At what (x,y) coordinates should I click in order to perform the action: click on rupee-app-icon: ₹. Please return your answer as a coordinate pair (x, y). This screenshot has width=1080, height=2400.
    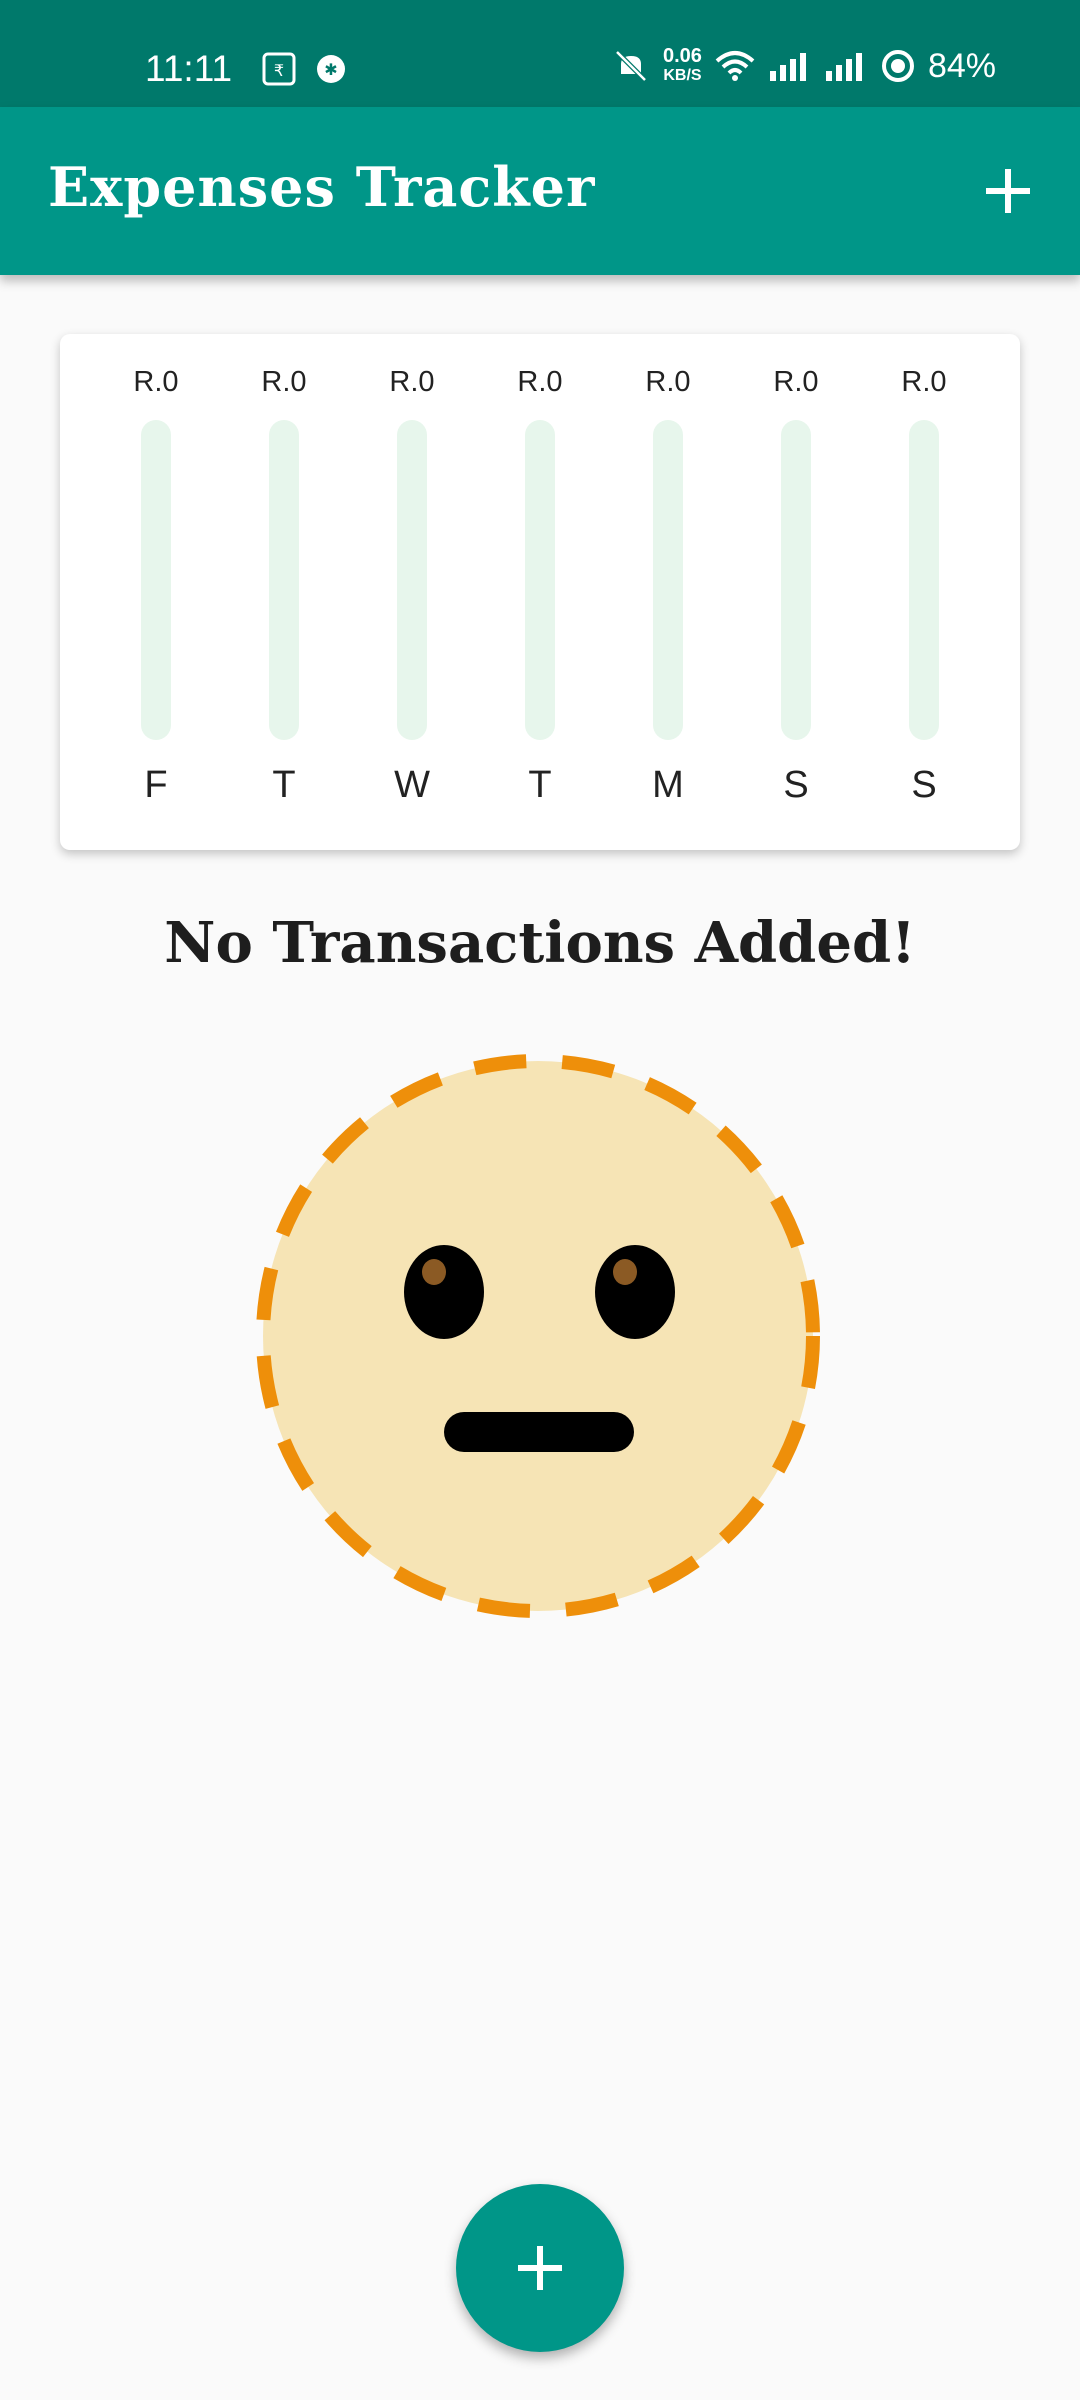
    Looking at the image, I should click on (279, 69).